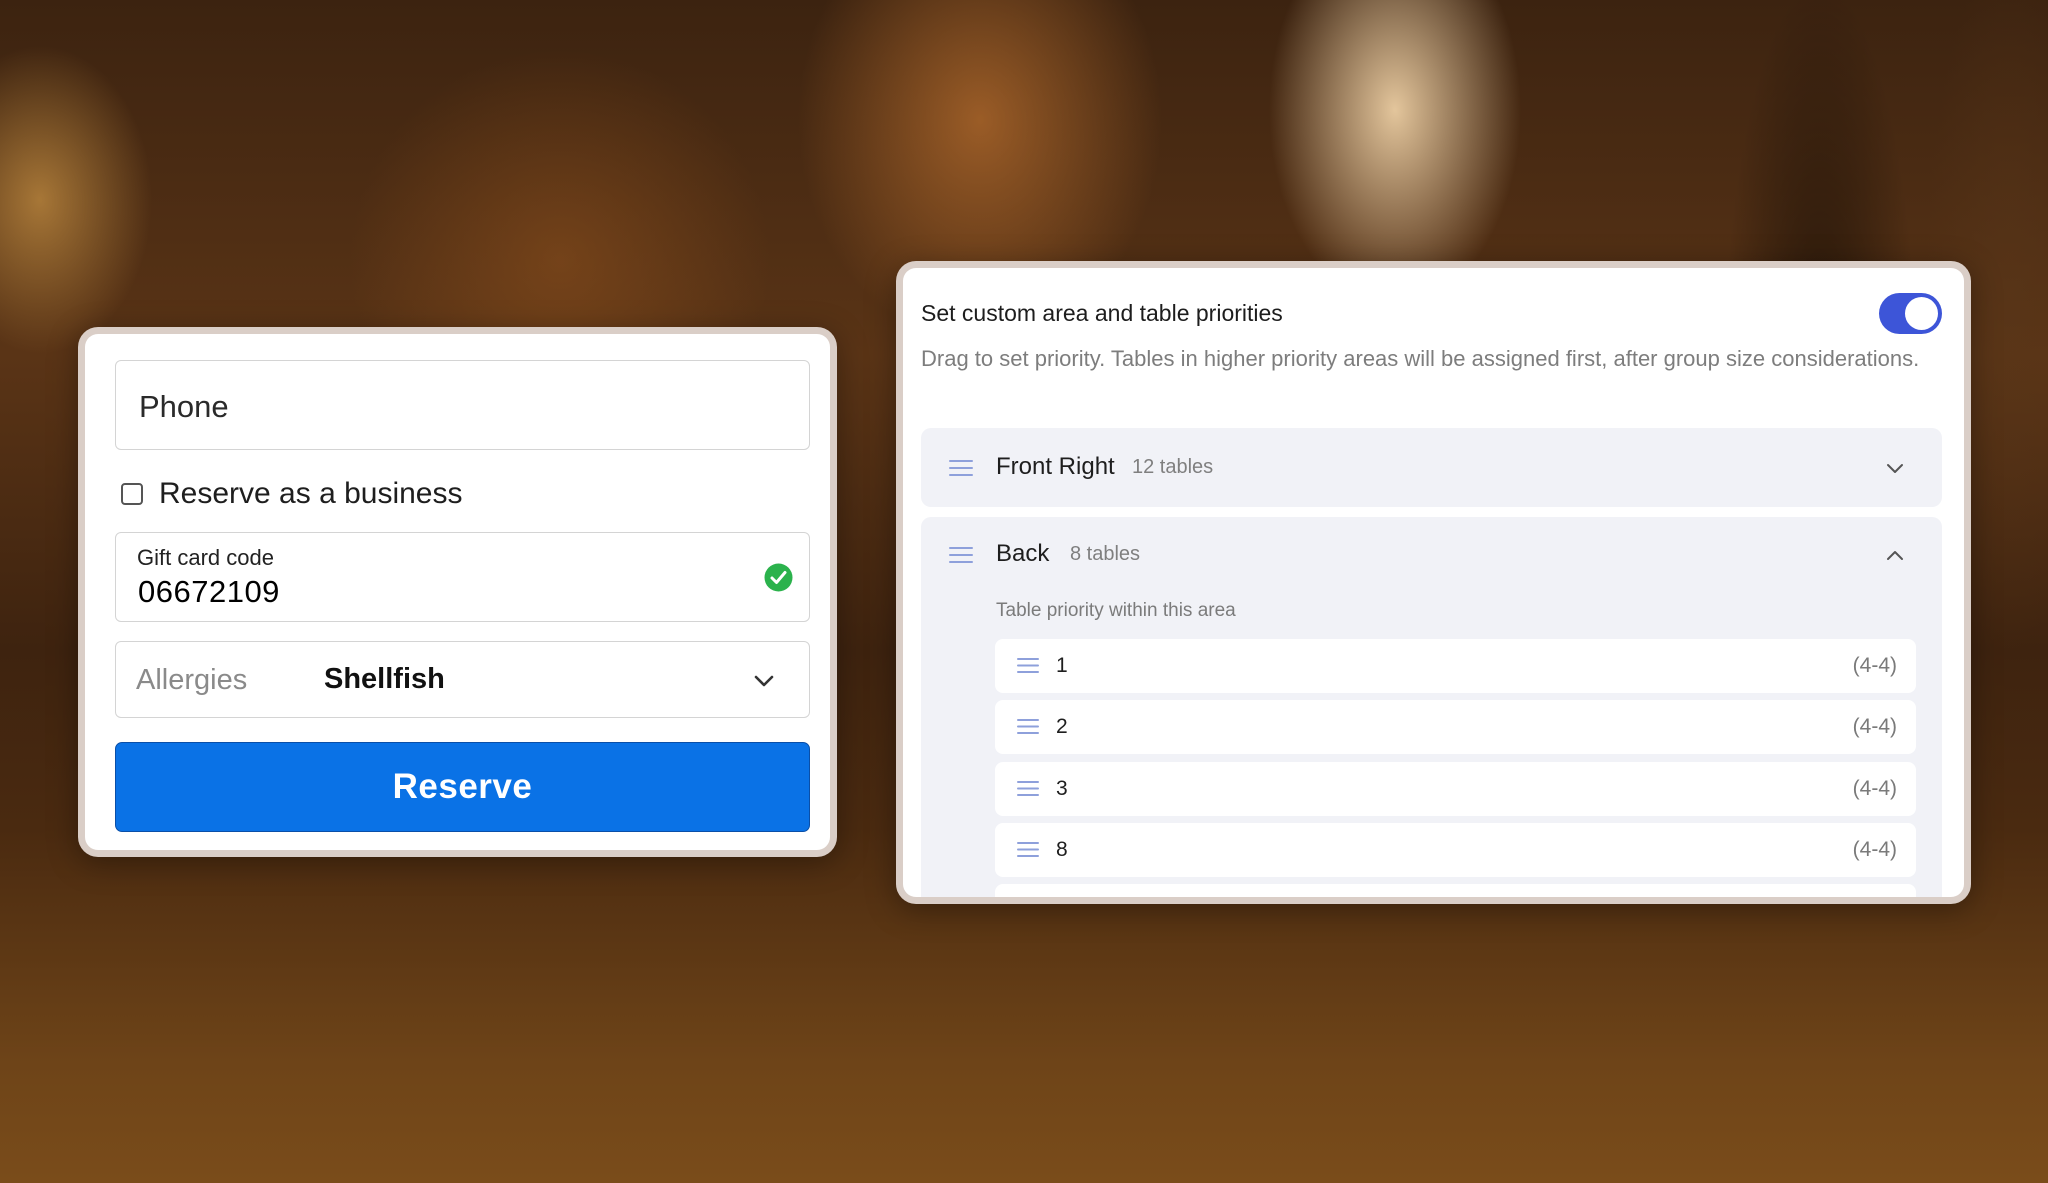 The image size is (2048, 1183). I want to click on area-name: Back, so click(1023, 553).